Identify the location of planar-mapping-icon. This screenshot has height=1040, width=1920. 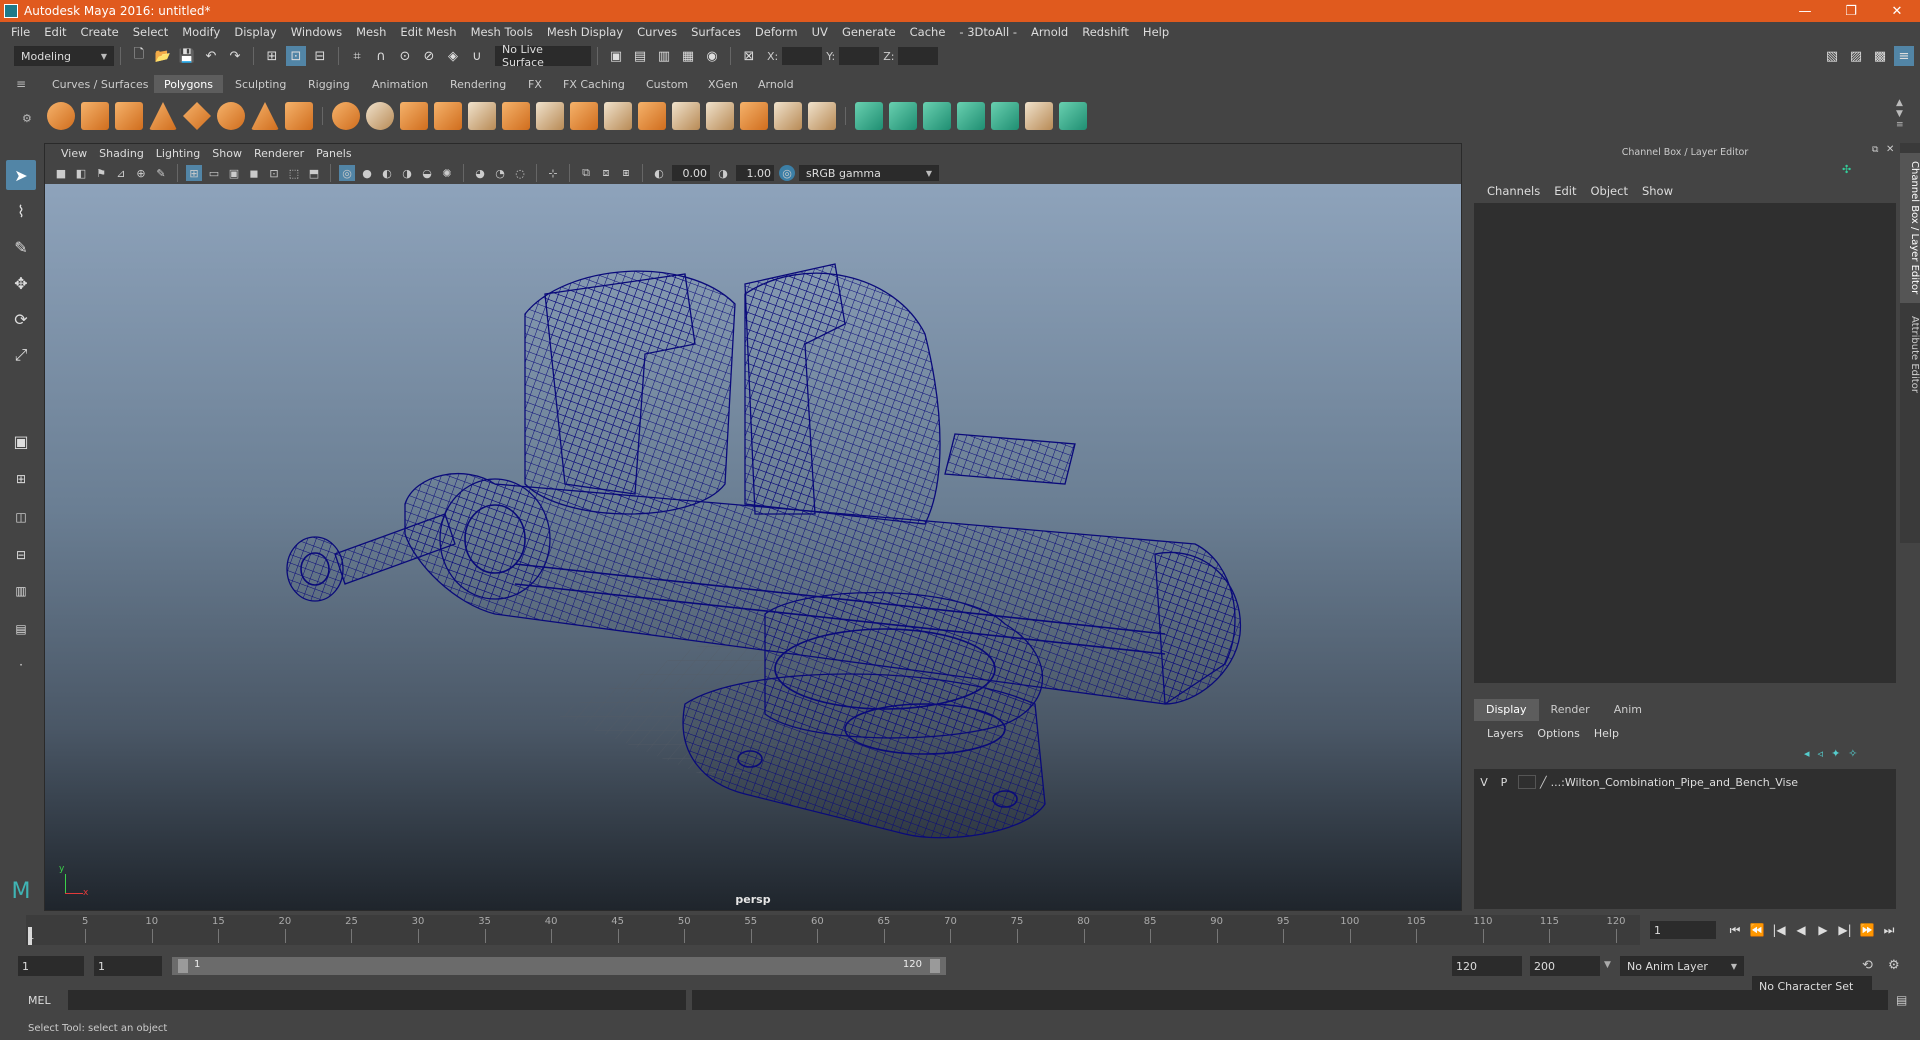
(869, 116).